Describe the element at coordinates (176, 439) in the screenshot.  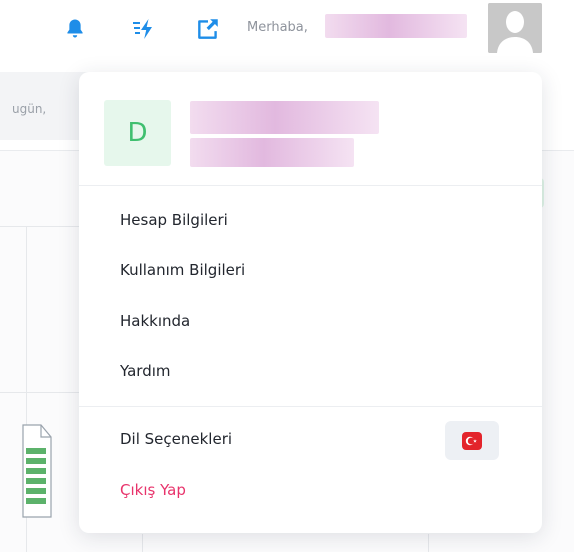
I see `menu-item-language-options: Dil Seçenekleri` at that location.